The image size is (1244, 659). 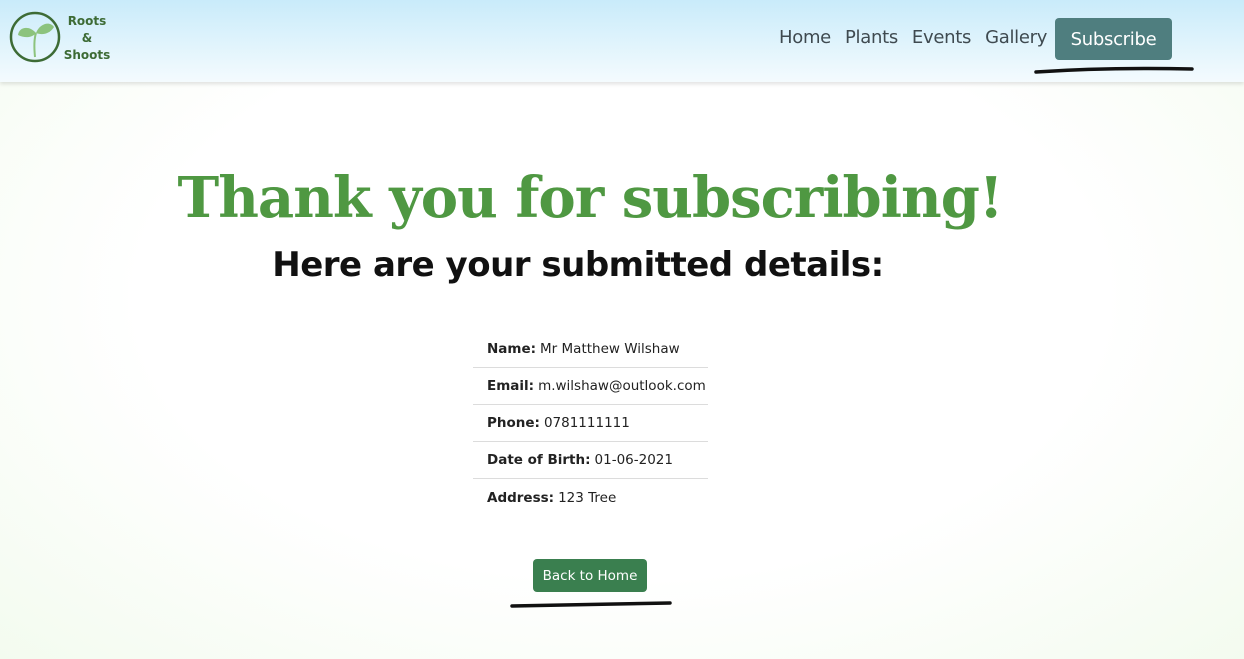 I want to click on subscribe-button: Subscribe, so click(x=1113, y=39).